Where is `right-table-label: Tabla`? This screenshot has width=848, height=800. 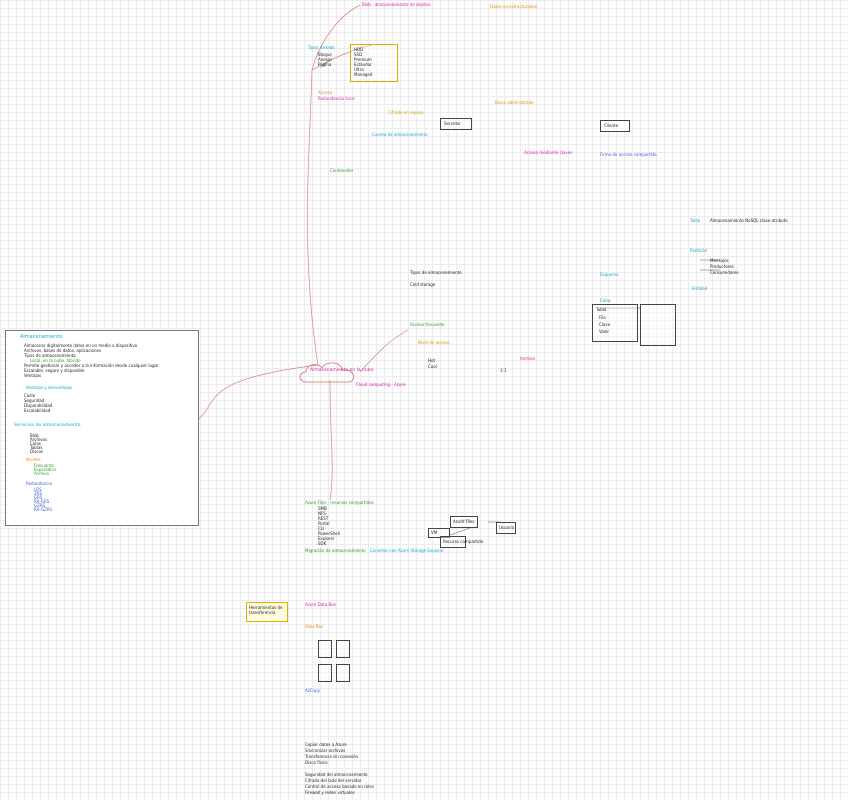 right-table-label: Tabla is located at coordinates (601, 309).